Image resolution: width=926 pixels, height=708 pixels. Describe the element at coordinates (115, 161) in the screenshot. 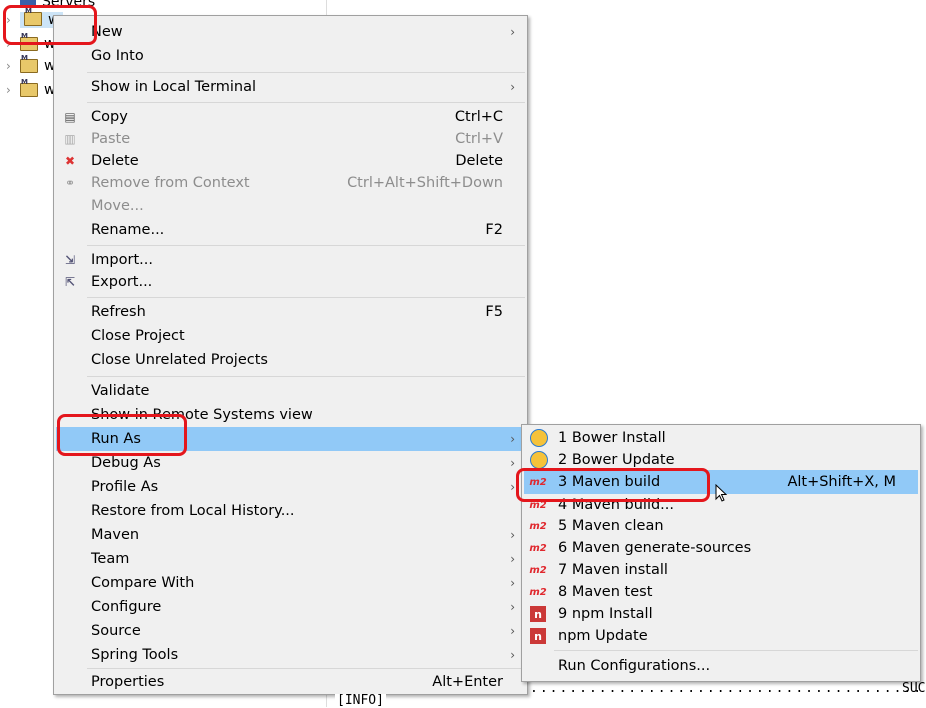

I see `menu-item-label: Delete` at that location.